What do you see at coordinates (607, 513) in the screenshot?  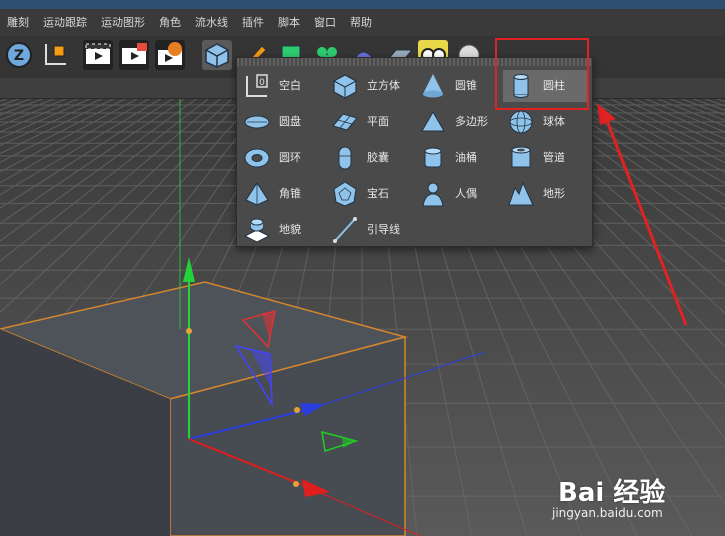 I see `watermark-url: jingyan.baidu.com` at bounding box center [607, 513].